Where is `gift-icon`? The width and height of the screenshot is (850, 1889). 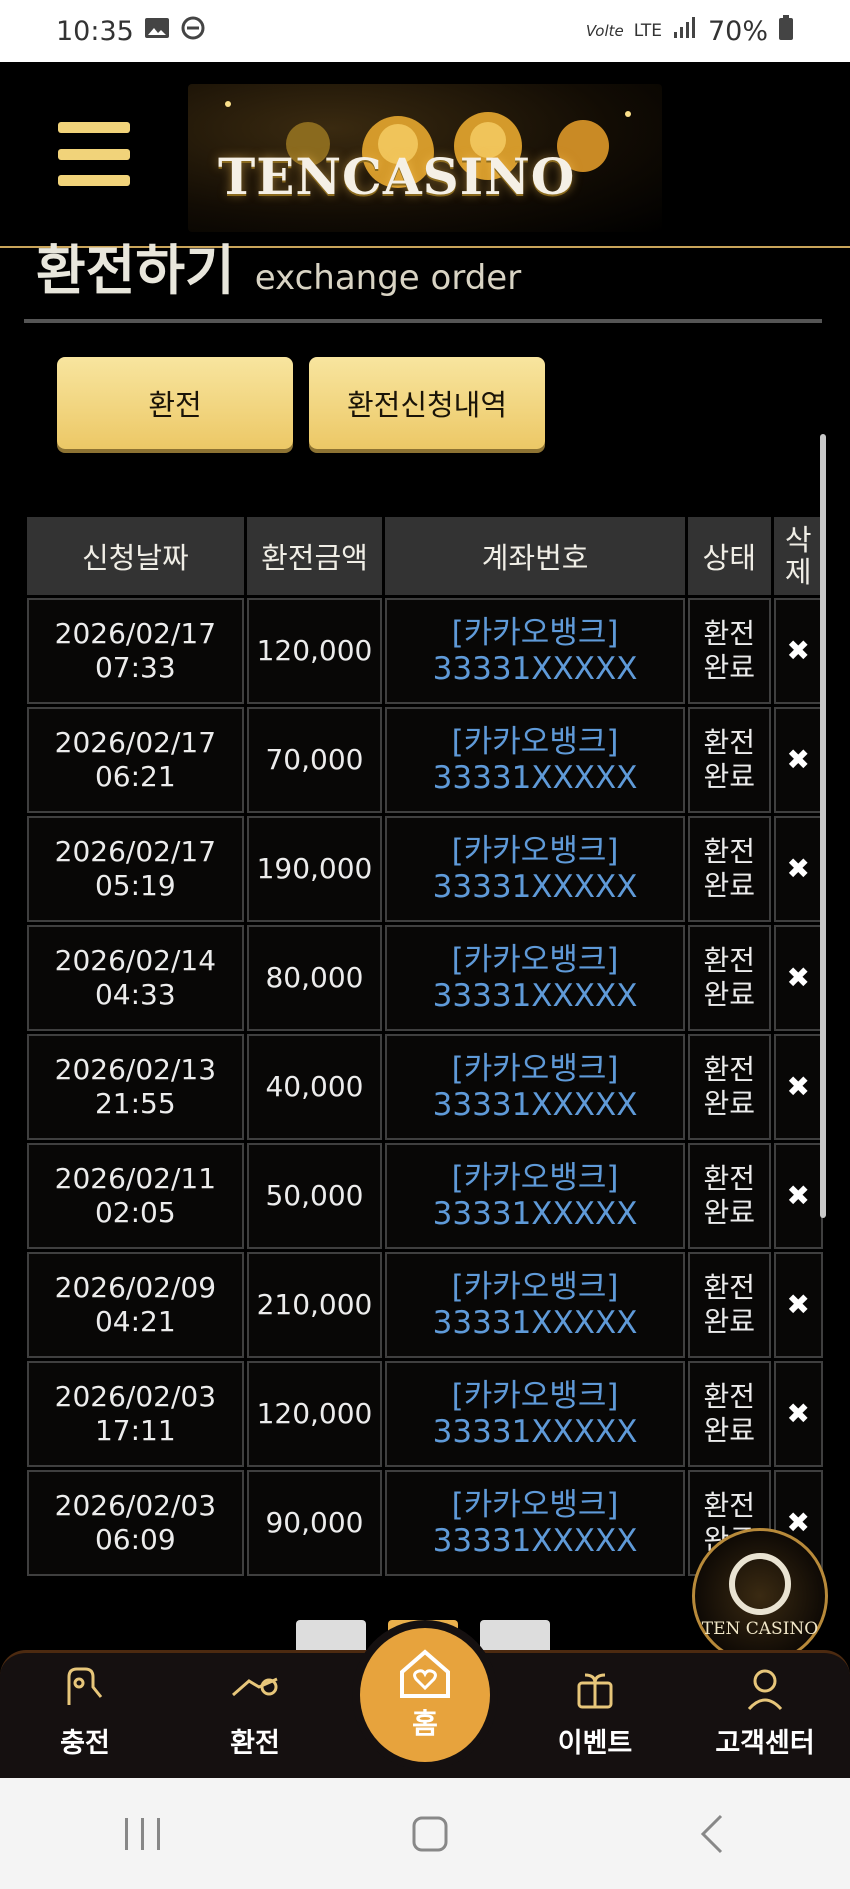
gift-icon is located at coordinates (595, 1691).